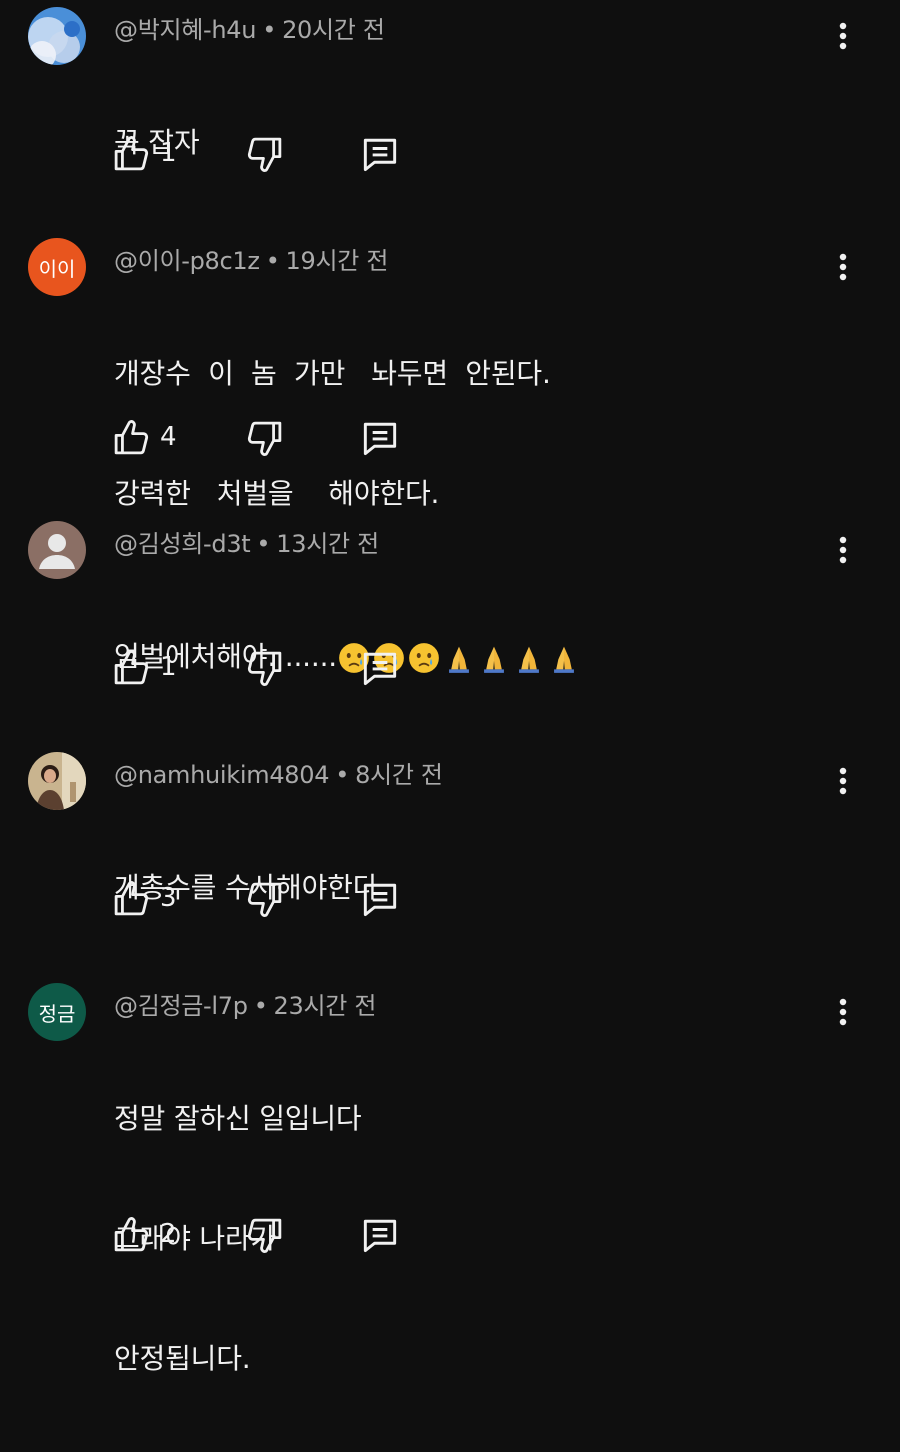 The width and height of the screenshot is (900, 1452). Describe the element at coordinates (182, 1358) in the screenshot. I see `comment-line: 안정됩니다.` at that location.